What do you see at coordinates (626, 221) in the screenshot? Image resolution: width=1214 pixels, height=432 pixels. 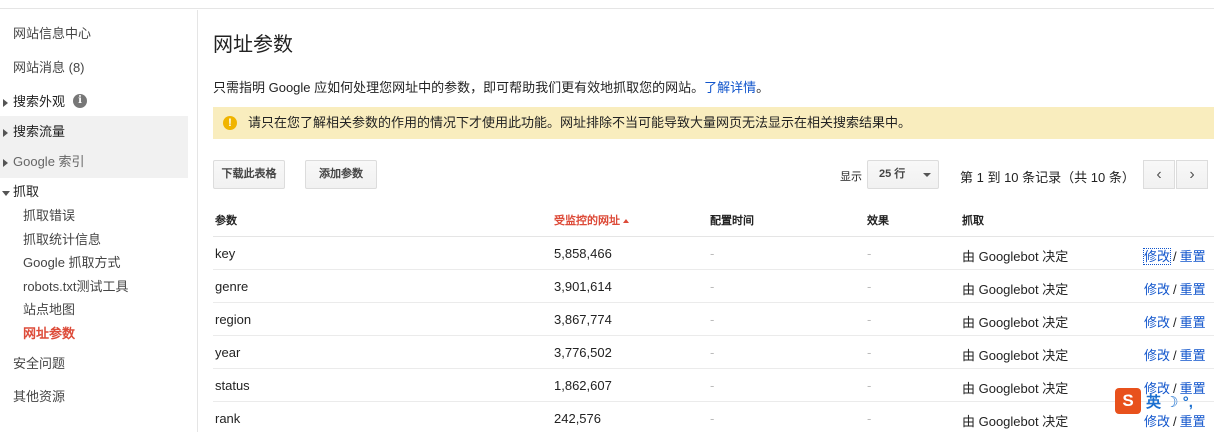 I see `sort-ascending-icon` at bounding box center [626, 221].